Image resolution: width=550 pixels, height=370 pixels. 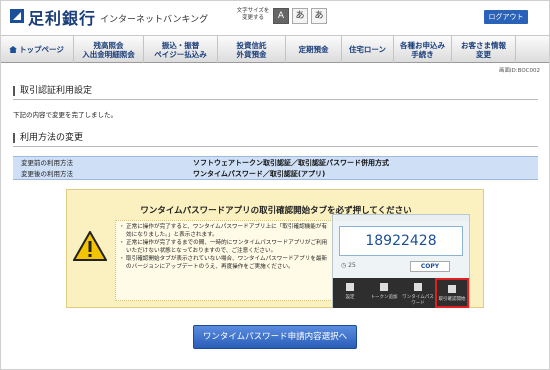 I want to click on bank-logo-icon, so click(x=17, y=16).